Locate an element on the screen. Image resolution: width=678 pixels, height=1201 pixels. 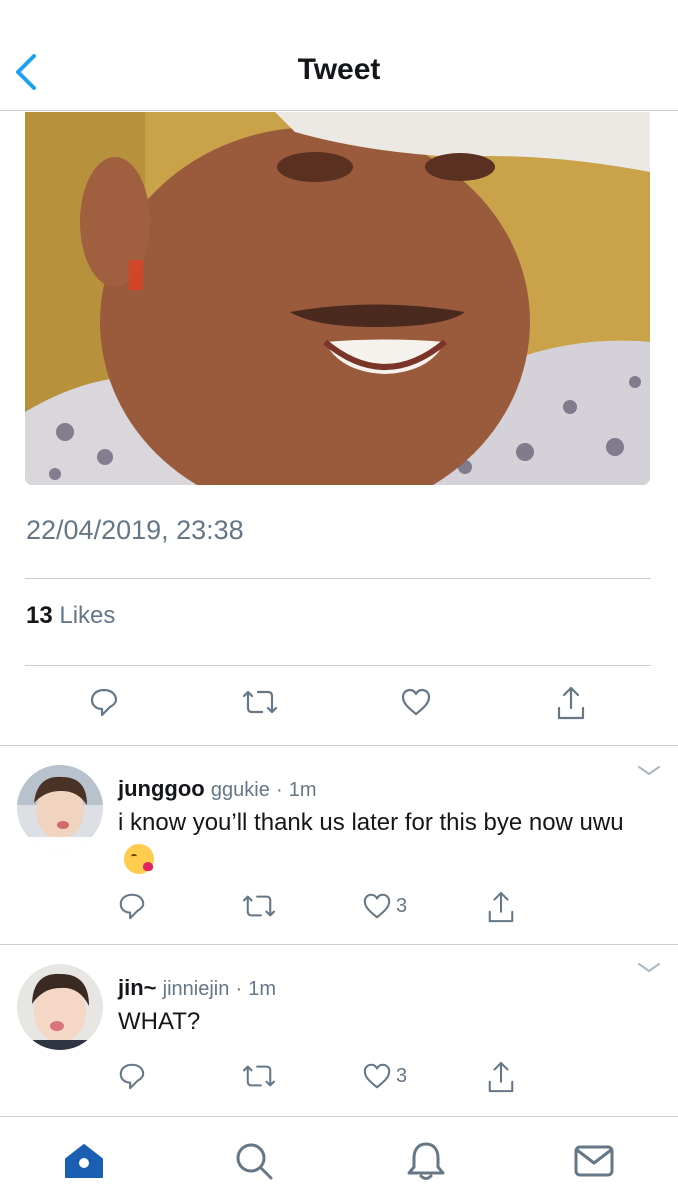
search-icon is located at coordinates (254, 1161).